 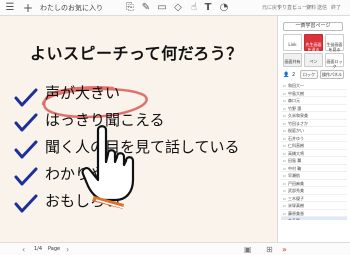 I want to click on bottom-bar: ‹ 1/4 Page › ▣ ⊞ », so click(x=175, y=248).